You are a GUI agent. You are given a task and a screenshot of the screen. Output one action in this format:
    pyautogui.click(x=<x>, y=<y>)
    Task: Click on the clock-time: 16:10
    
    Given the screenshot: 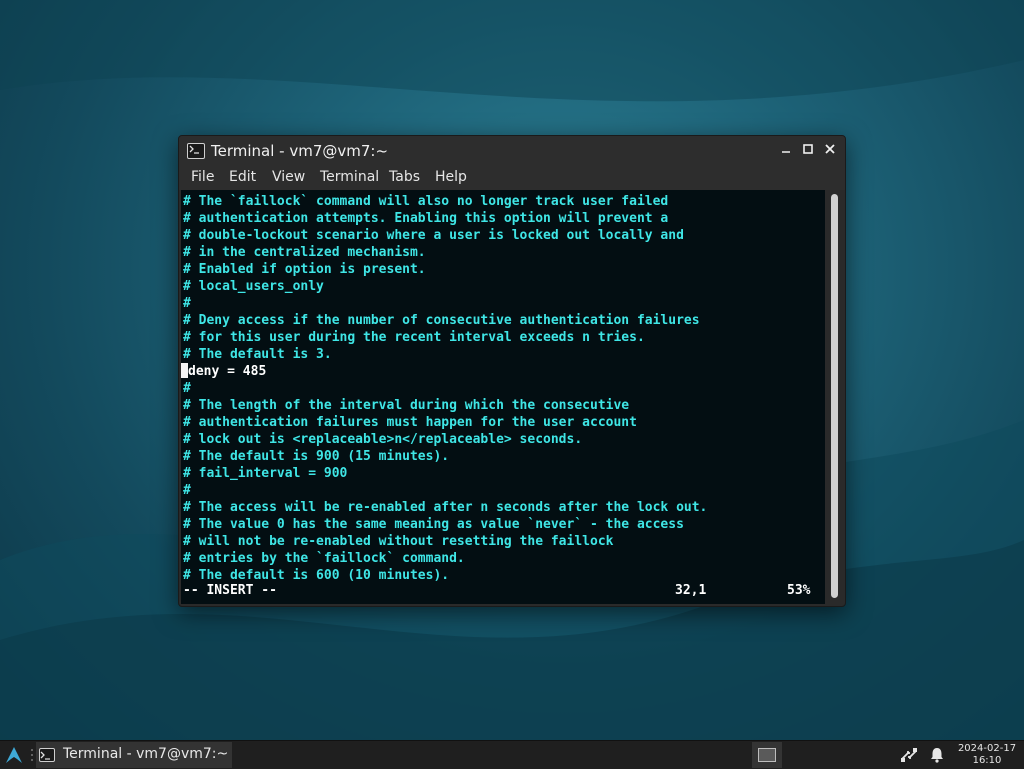 What is the action you would take?
    pyautogui.click(x=987, y=760)
    